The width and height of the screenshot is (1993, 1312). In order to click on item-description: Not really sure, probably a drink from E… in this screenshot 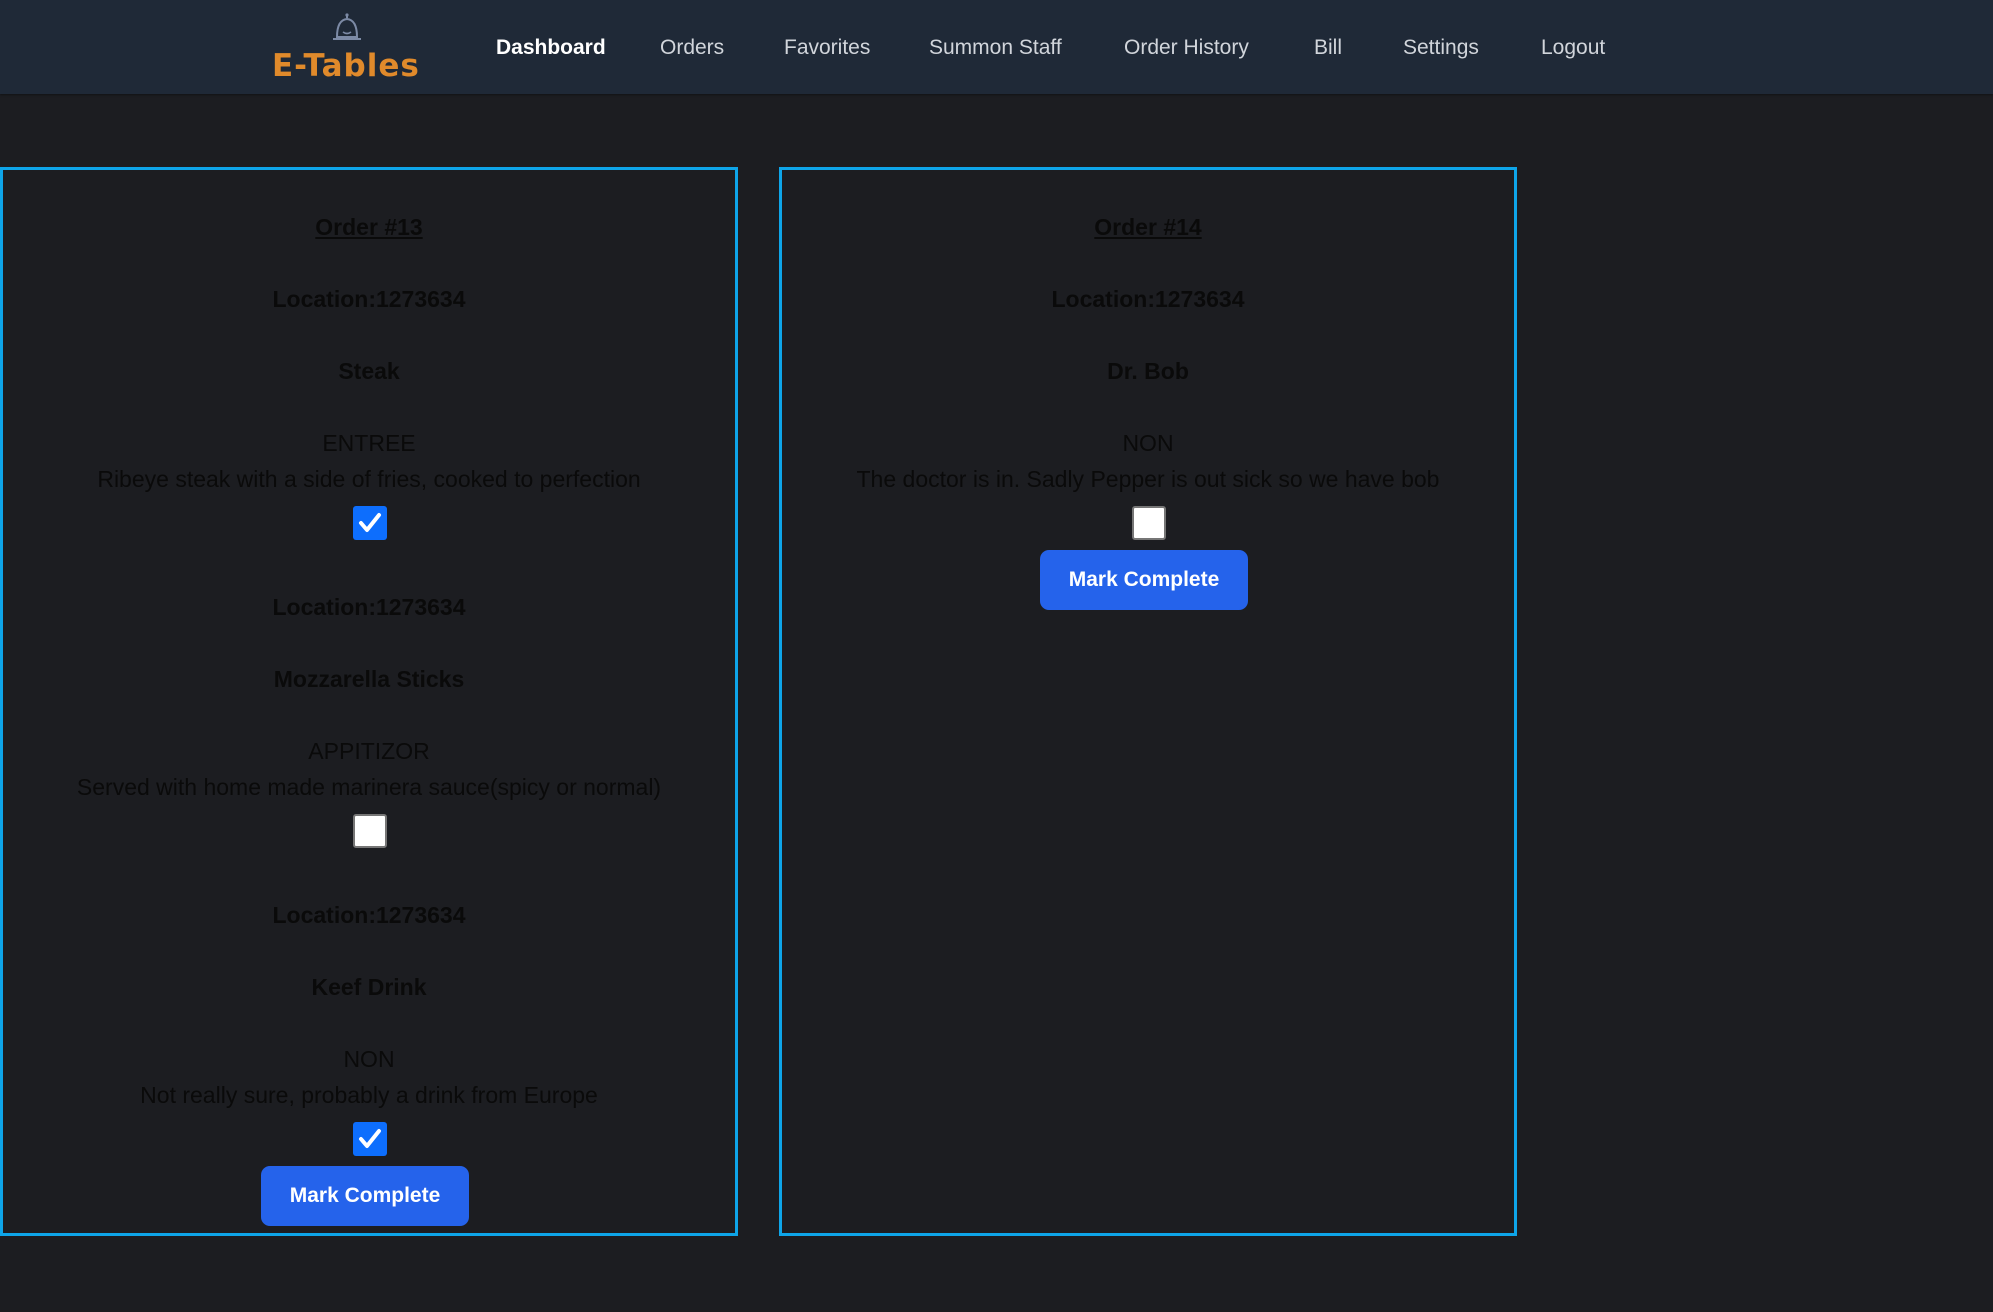, I will do `click(369, 1095)`.